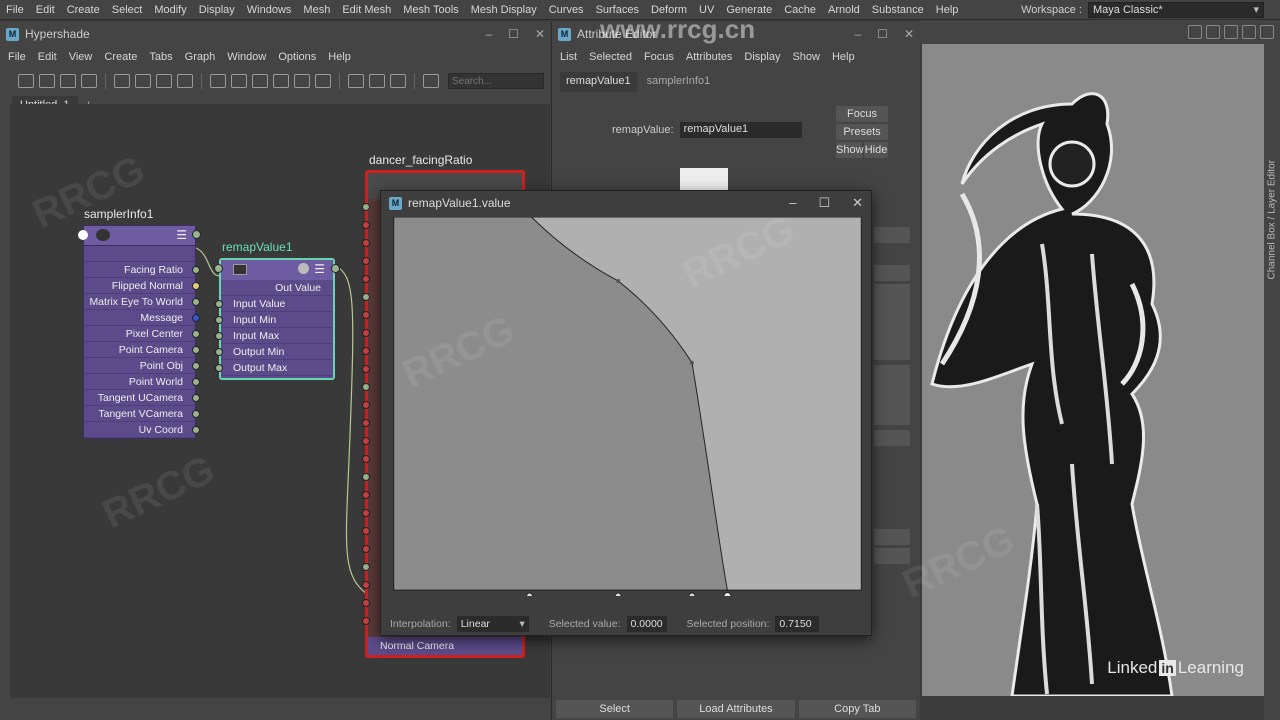 The height and width of the screenshot is (720, 1280). I want to click on load-attributes-button: Load Attributes, so click(736, 709).